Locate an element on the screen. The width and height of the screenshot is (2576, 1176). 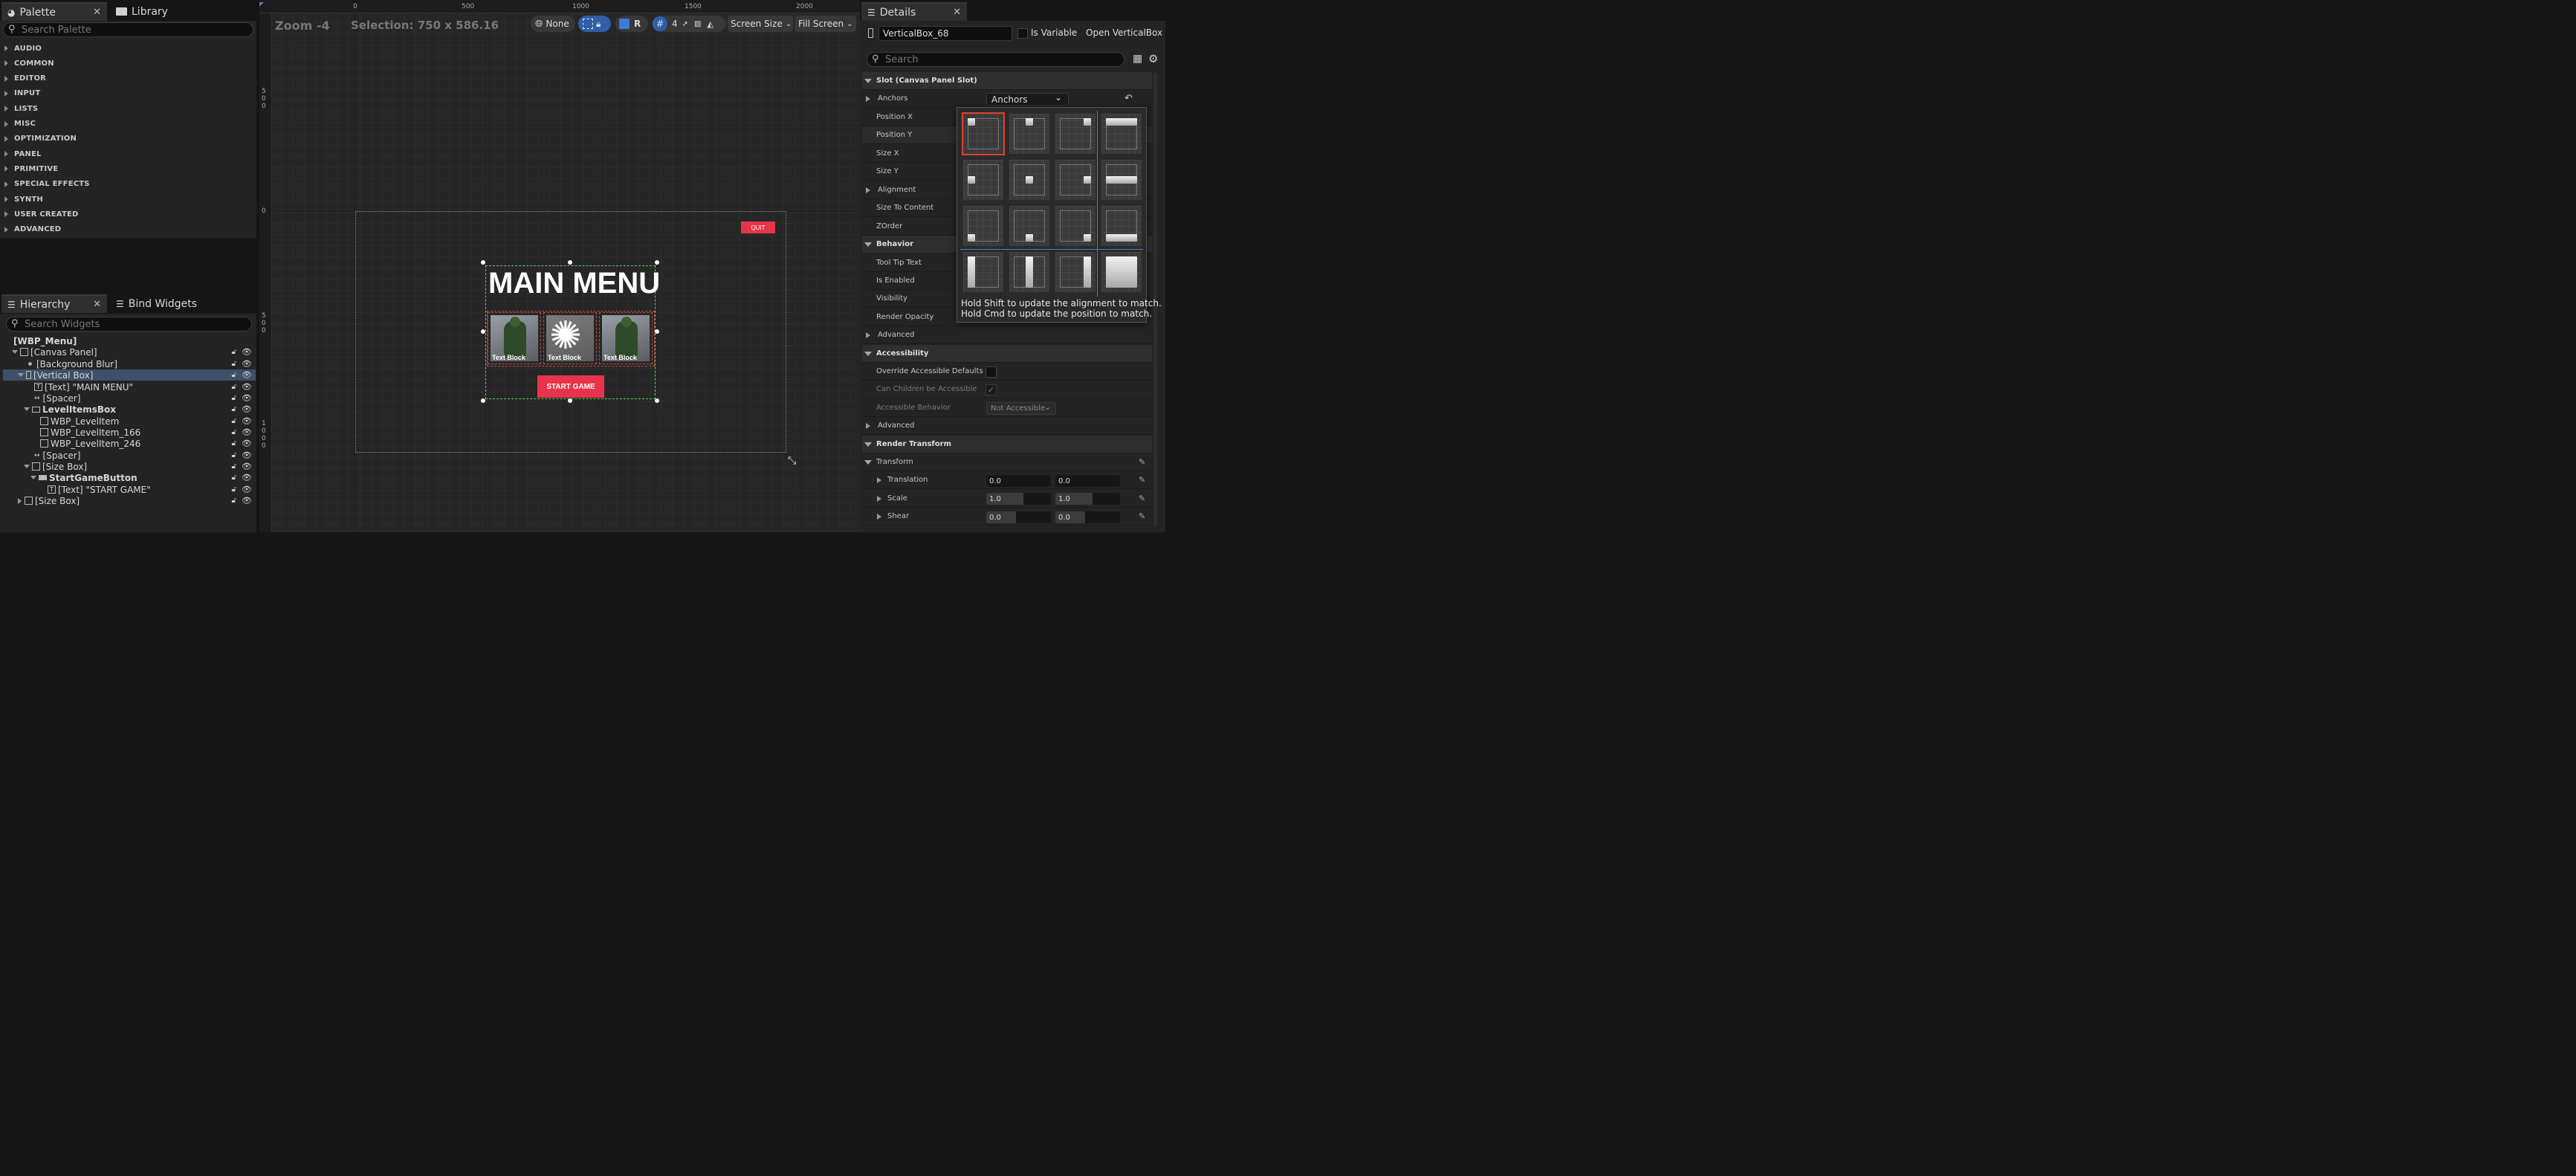
palette-category: SYNTH is located at coordinates (128, 199).